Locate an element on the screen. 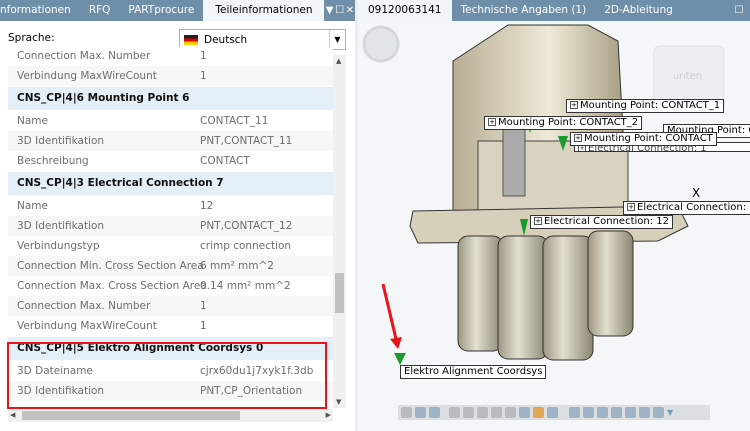  language-value: Deutsch is located at coordinates (226, 39).